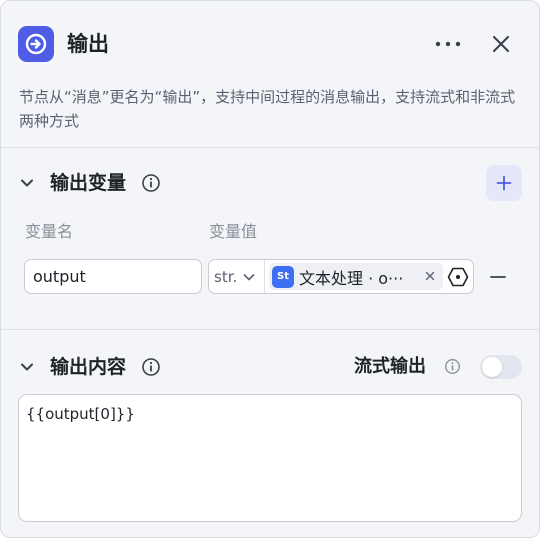  What do you see at coordinates (113, 276) in the screenshot?
I see `variable-name-input` at bounding box center [113, 276].